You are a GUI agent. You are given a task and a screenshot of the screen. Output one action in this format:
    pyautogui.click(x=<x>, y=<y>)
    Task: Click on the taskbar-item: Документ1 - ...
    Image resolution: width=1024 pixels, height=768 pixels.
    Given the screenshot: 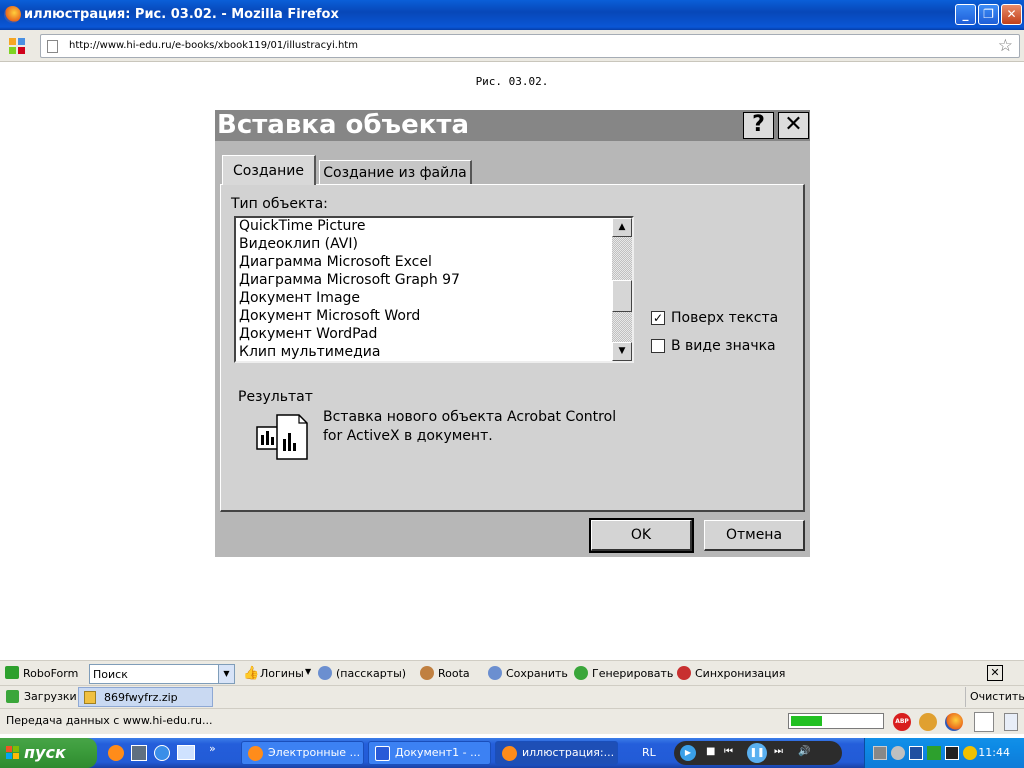 What is the action you would take?
    pyautogui.click(x=429, y=753)
    